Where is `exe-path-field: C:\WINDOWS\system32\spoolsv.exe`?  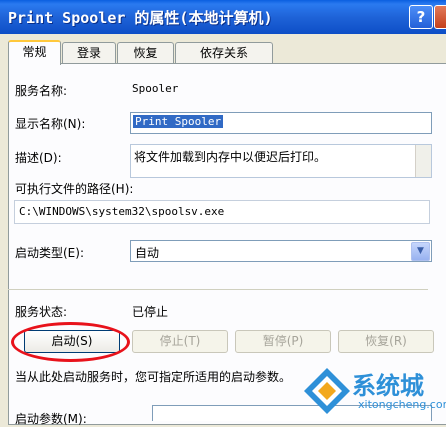
exe-path-field: C:\WINDOWS\system32\spoolsv.exe is located at coordinates (222, 212).